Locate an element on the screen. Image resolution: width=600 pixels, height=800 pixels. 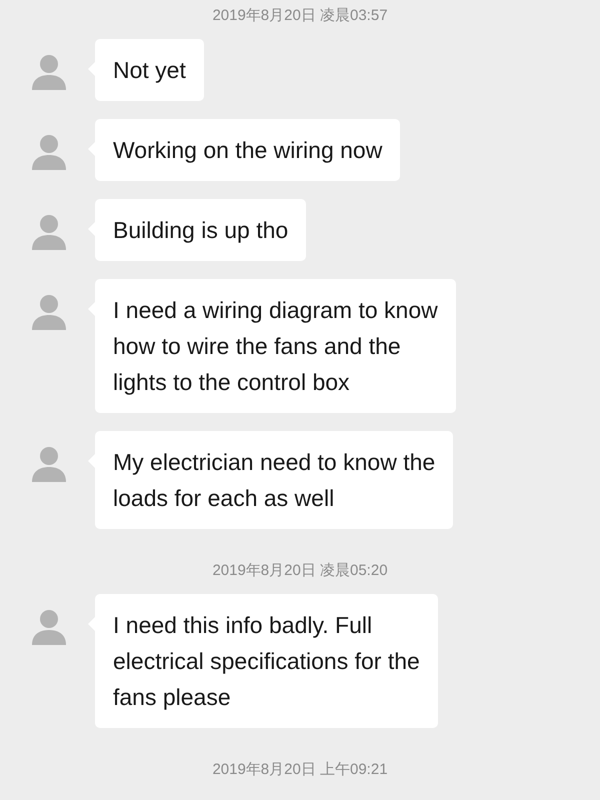
timestamp: 2019年8月20日 凌晨05:20 is located at coordinates (300, 570).